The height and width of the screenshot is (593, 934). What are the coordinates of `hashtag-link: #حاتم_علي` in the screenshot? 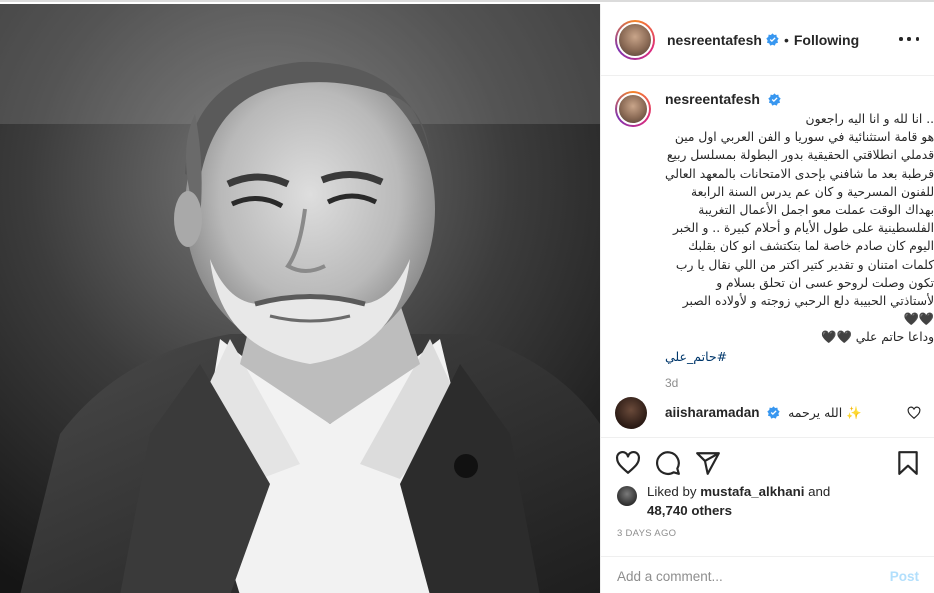 It's located at (799, 356).